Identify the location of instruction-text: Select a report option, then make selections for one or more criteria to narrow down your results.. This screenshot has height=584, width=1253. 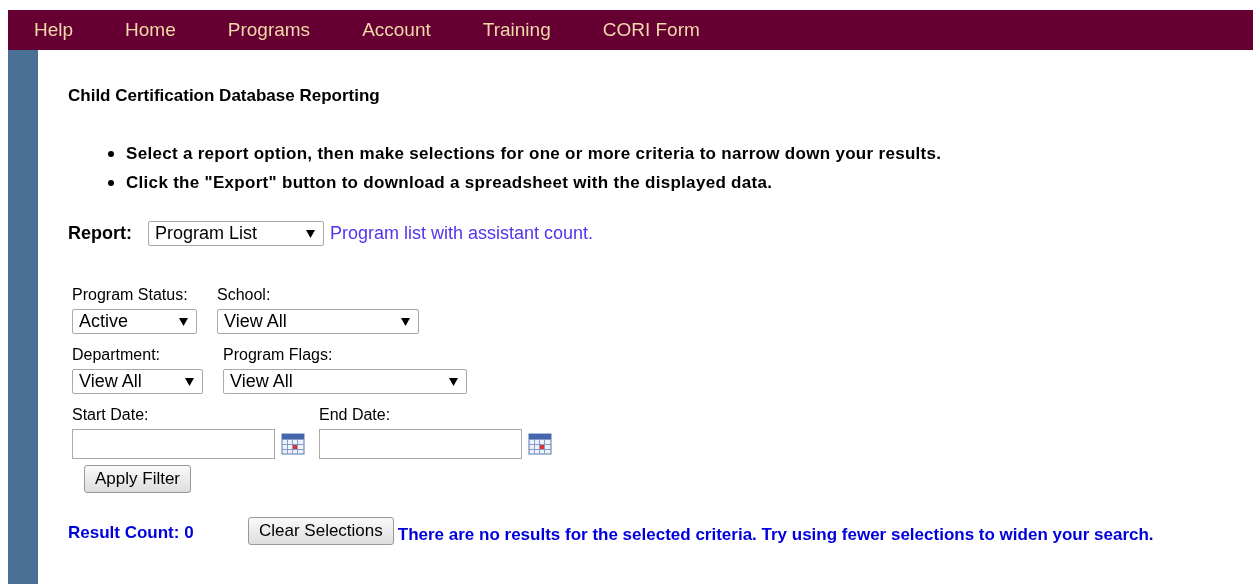
(534, 154).